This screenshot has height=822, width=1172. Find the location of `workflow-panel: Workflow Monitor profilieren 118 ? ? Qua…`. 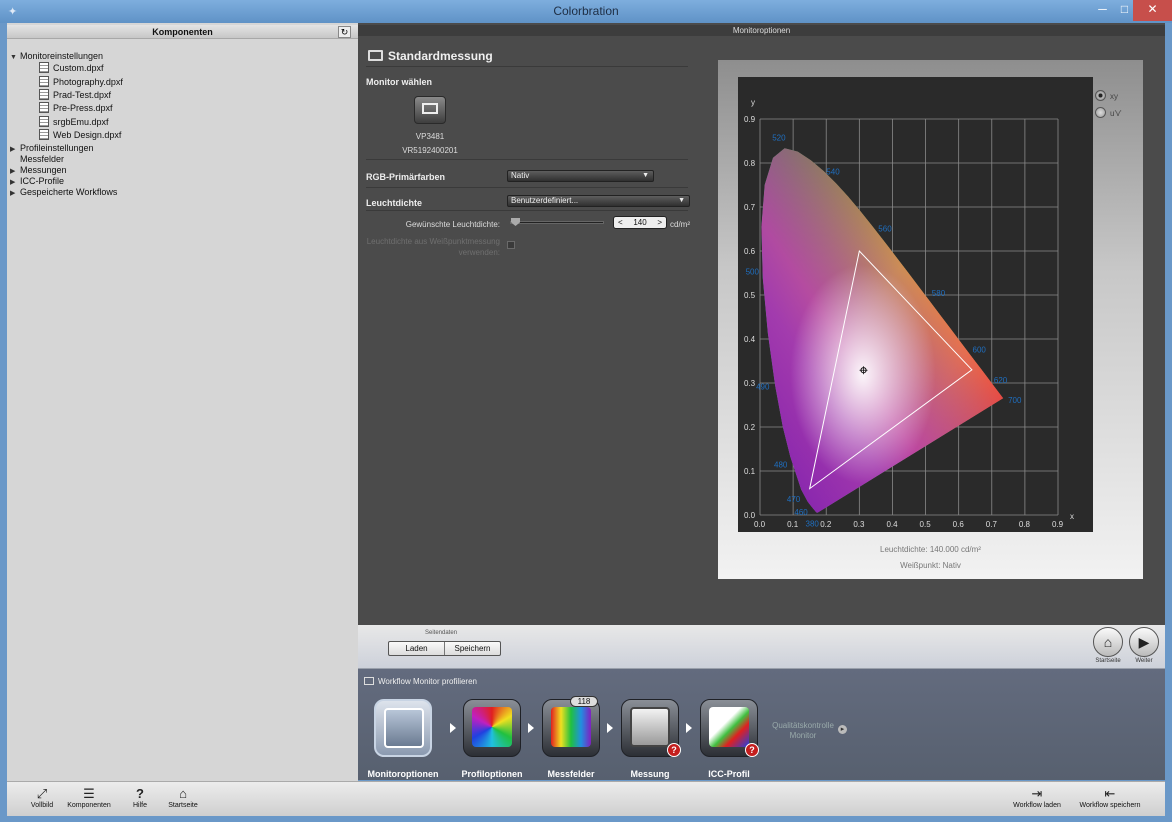

workflow-panel: Workflow Monitor profilieren 118 ? ? Qua… is located at coordinates (761, 724).